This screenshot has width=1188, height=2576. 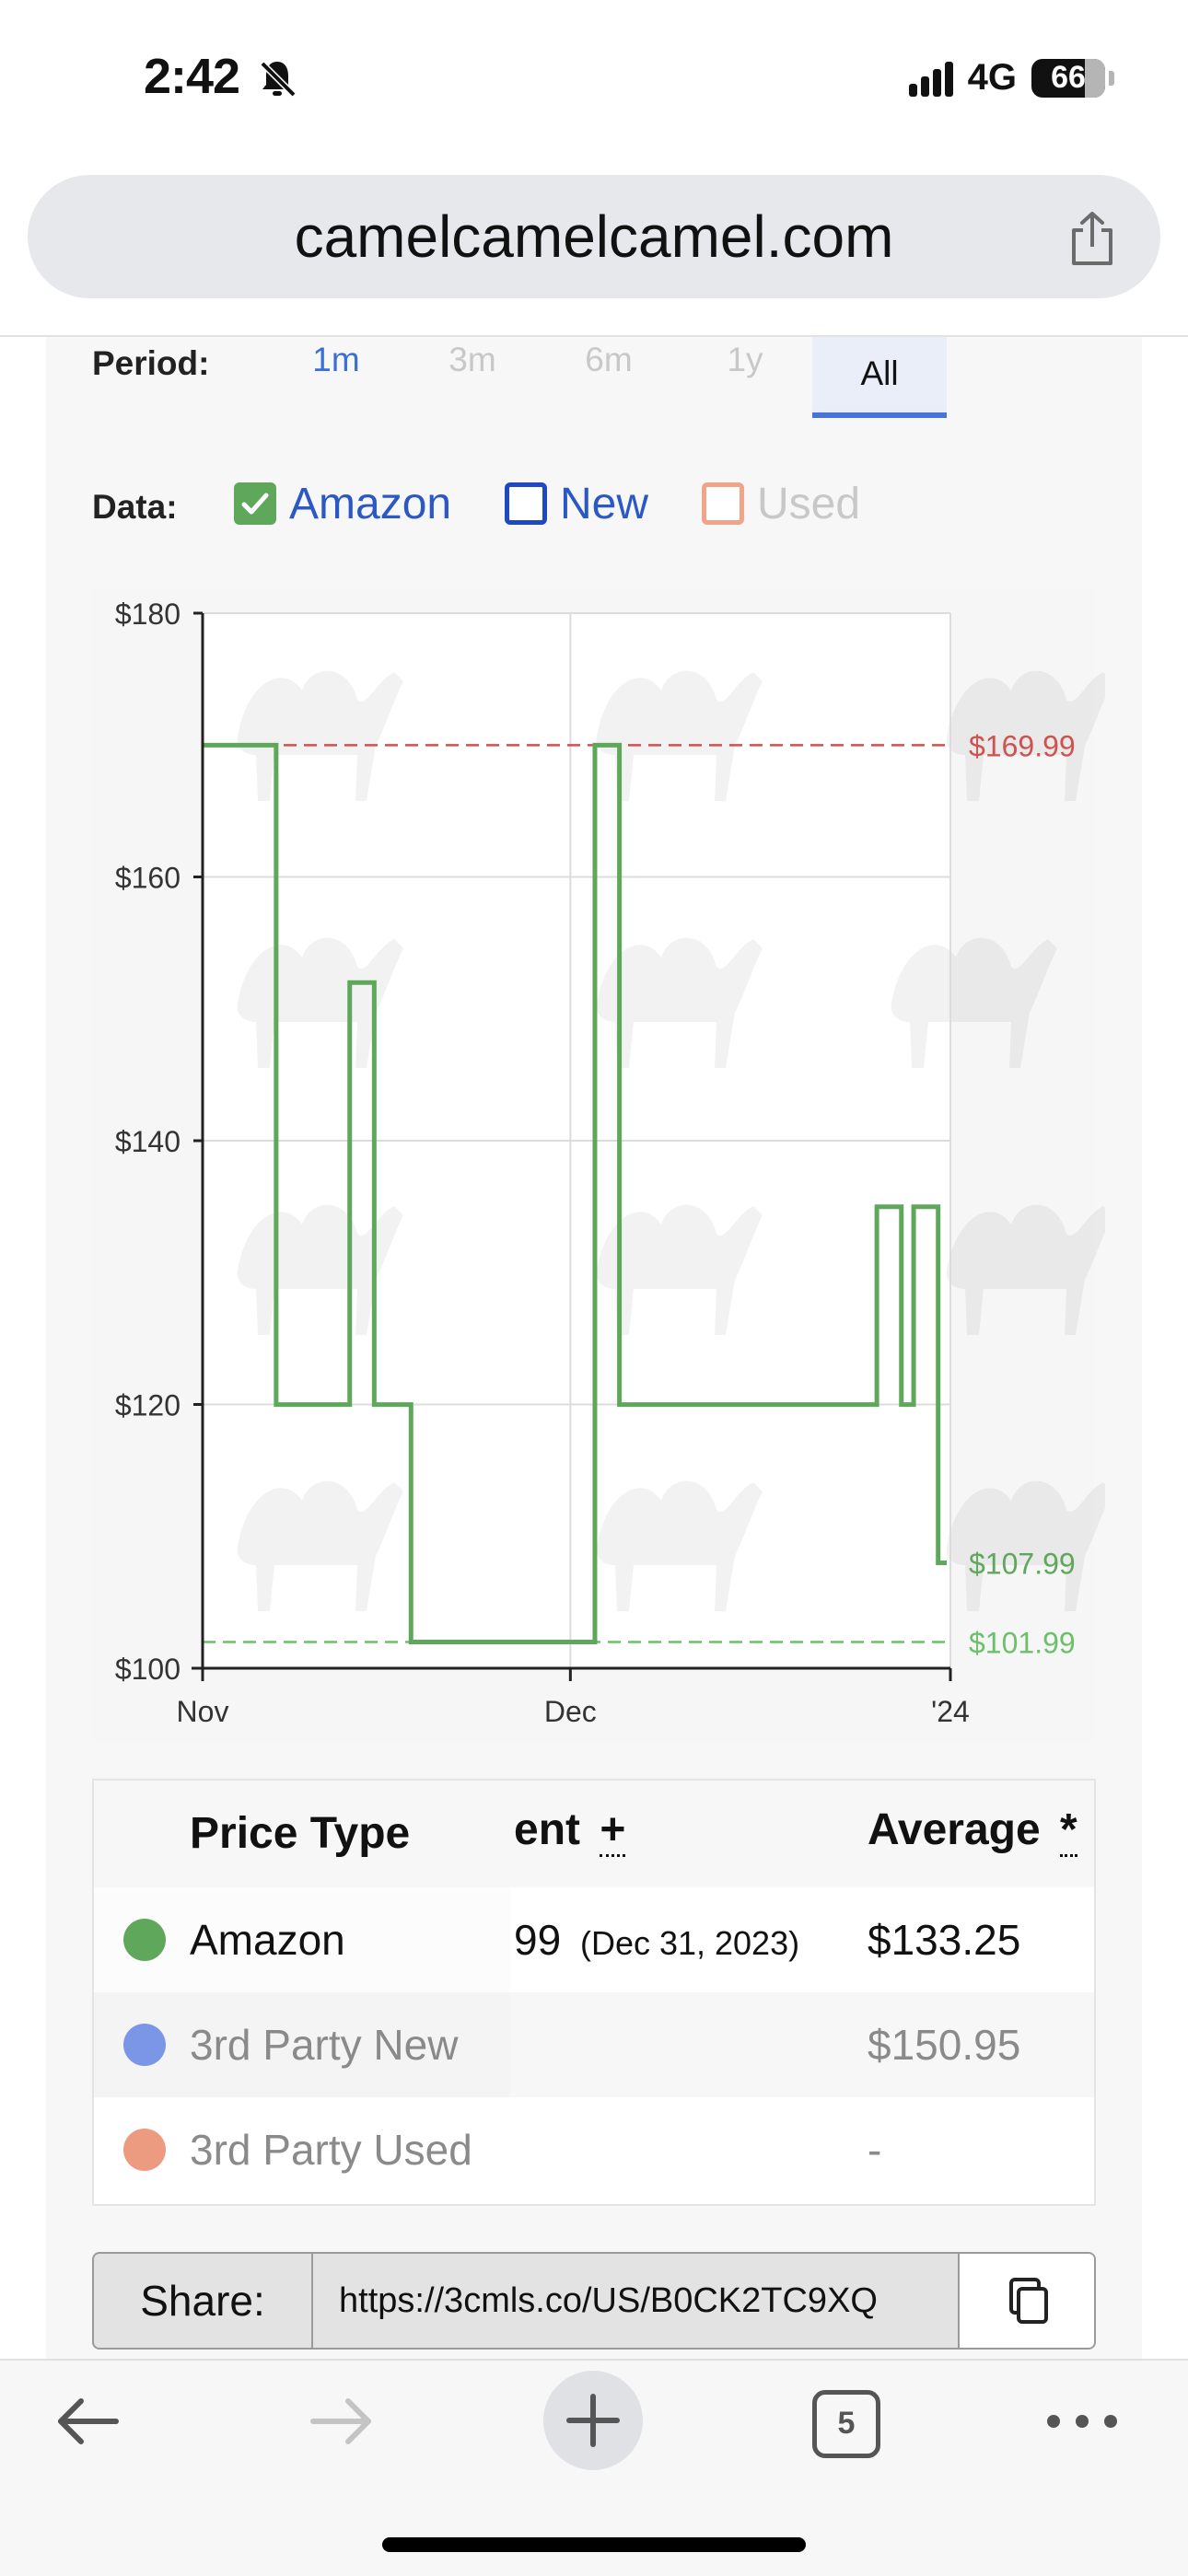 I want to click on tab-count: 5, so click(x=846, y=2423).